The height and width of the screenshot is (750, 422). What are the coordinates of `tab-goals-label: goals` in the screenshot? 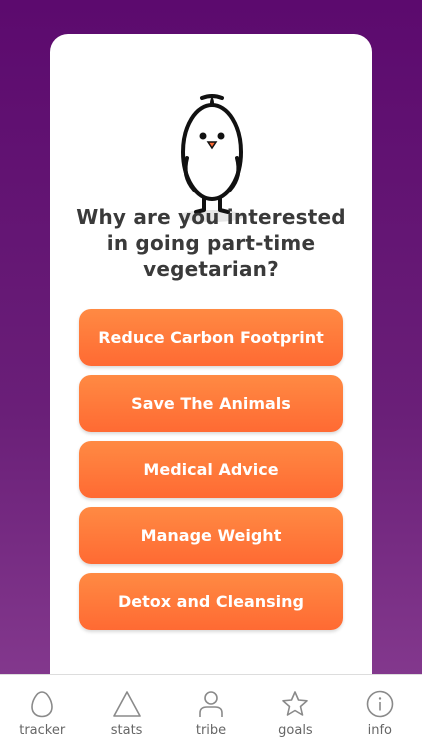 It's located at (295, 730).